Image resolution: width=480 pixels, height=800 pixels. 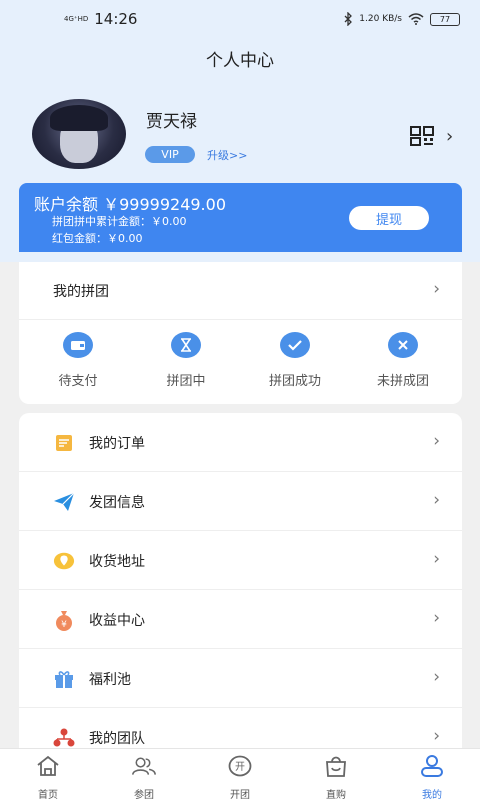 What do you see at coordinates (117, 739) in the screenshot?
I see `menu-item-label: 我的团队` at bounding box center [117, 739].